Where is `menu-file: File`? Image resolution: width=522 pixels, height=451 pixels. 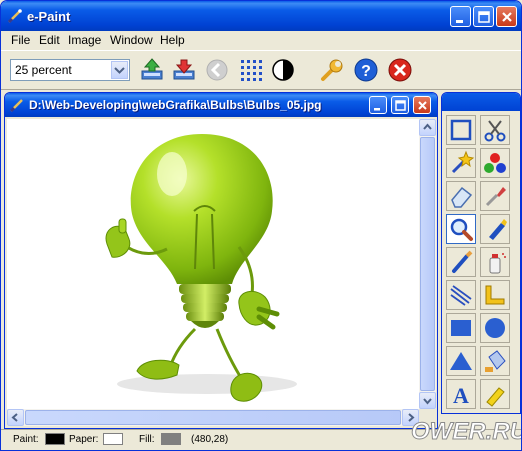 menu-file: File is located at coordinates (20, 40).